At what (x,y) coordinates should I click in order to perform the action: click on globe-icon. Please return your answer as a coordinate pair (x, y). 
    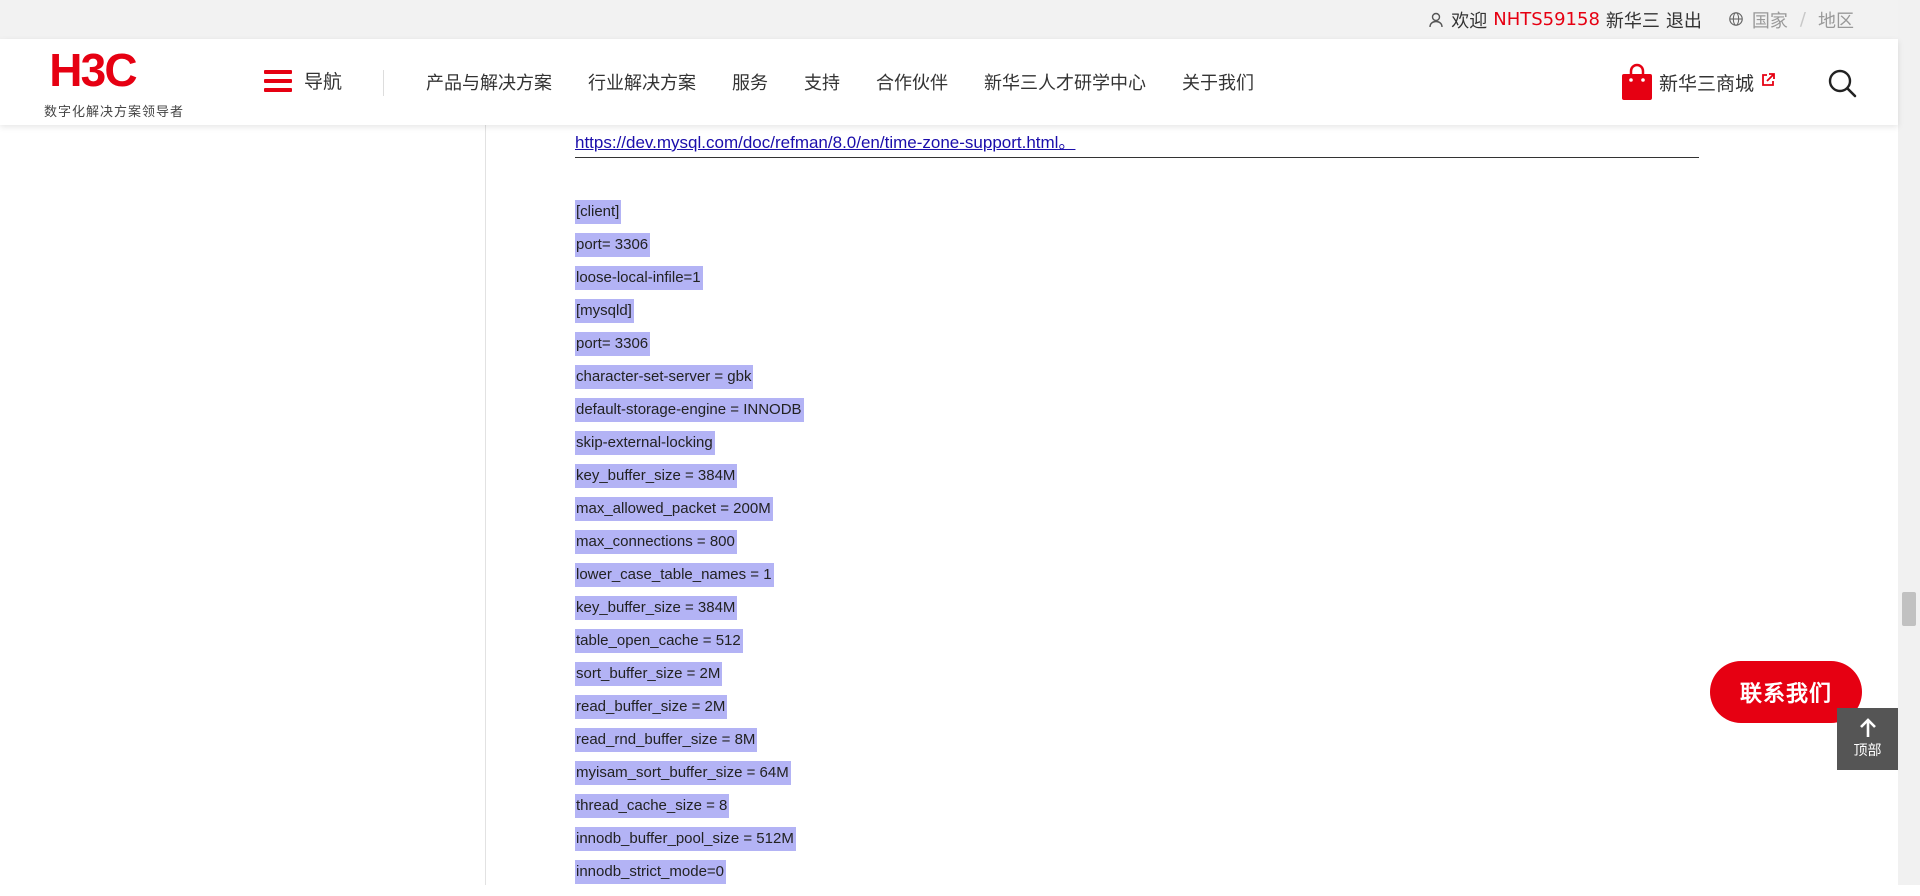
    Looking at the image, I should click on (1737, 20).